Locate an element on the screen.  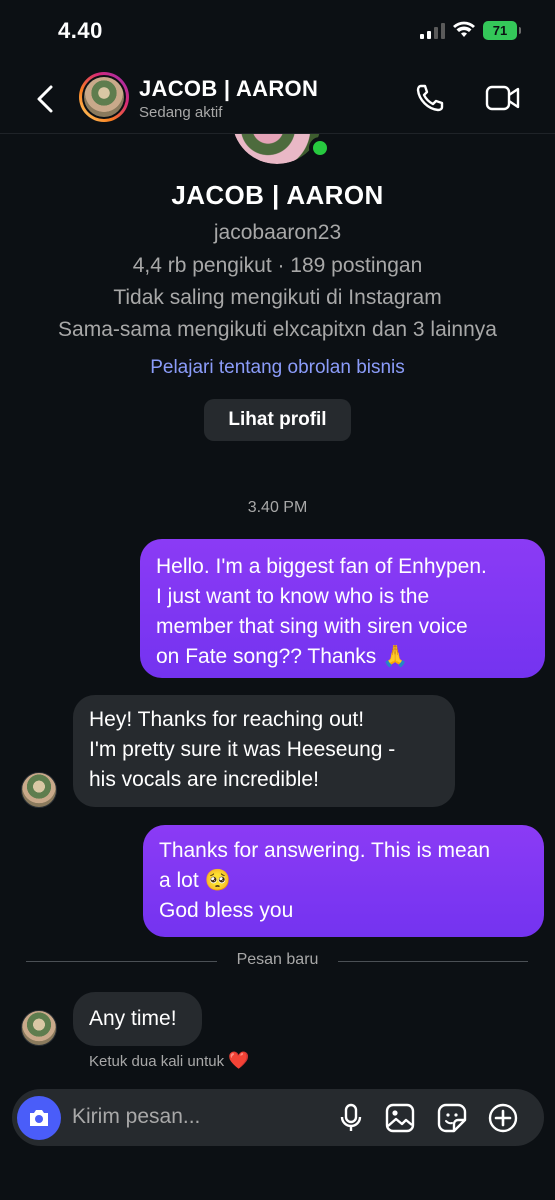
sticker-icon is located at coordinates (452, 1118).